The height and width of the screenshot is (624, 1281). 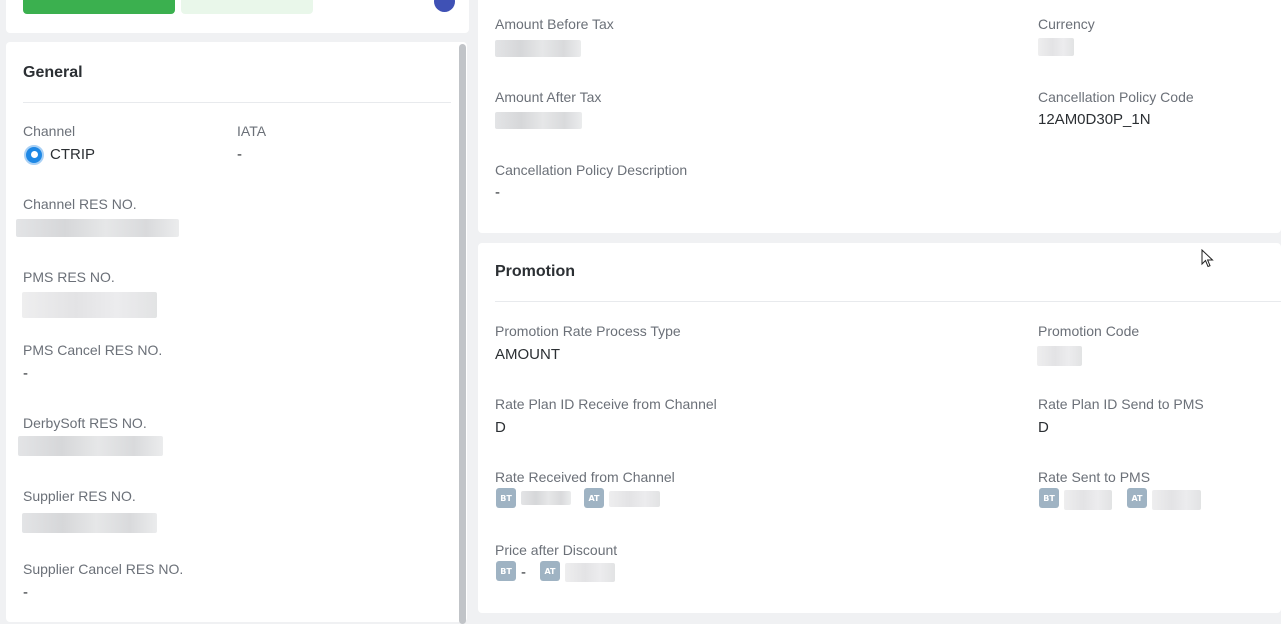 What do you see at coordinates (90, 446) in the screenshot?
I see `derbysoft-res-value-redacted` at bounding box center [90, 446].